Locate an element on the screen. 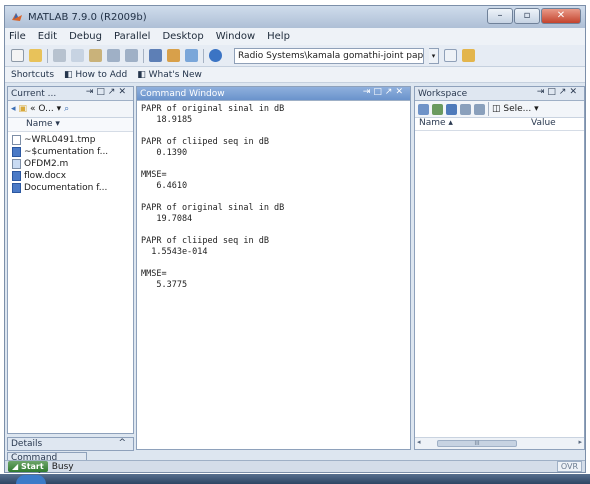 The width and height of the screenshot is (590, 484). paste-icon is located at coordinates (95, 55).